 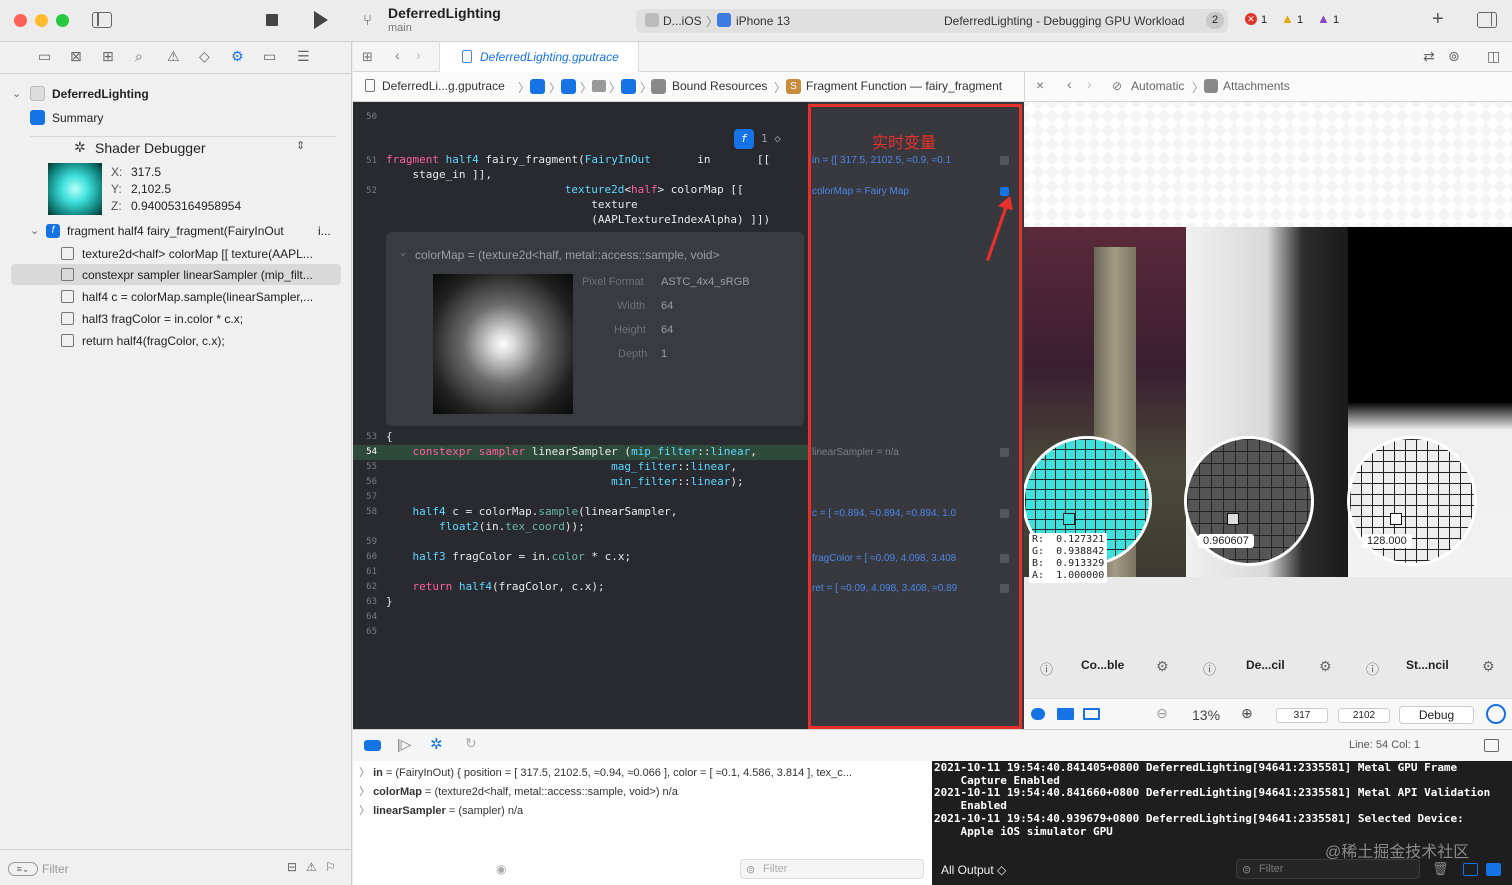 What do you see at coordinates (1065, 714) in the screenshot?
I see `histogram-icon` at bounding box center [1065, 714].